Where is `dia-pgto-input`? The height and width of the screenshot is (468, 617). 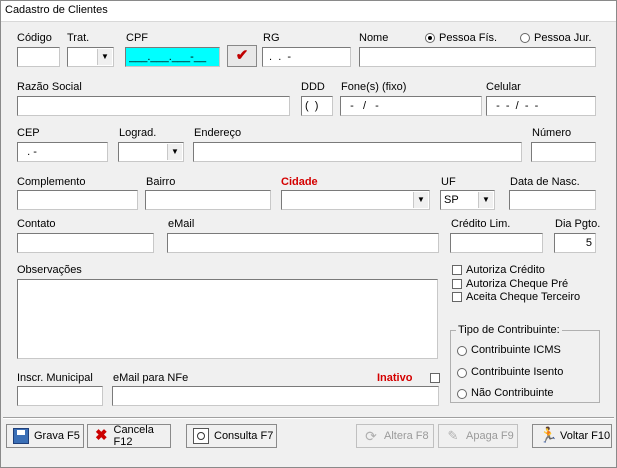 dia-pgto-input is located at coordinates (575, 243).